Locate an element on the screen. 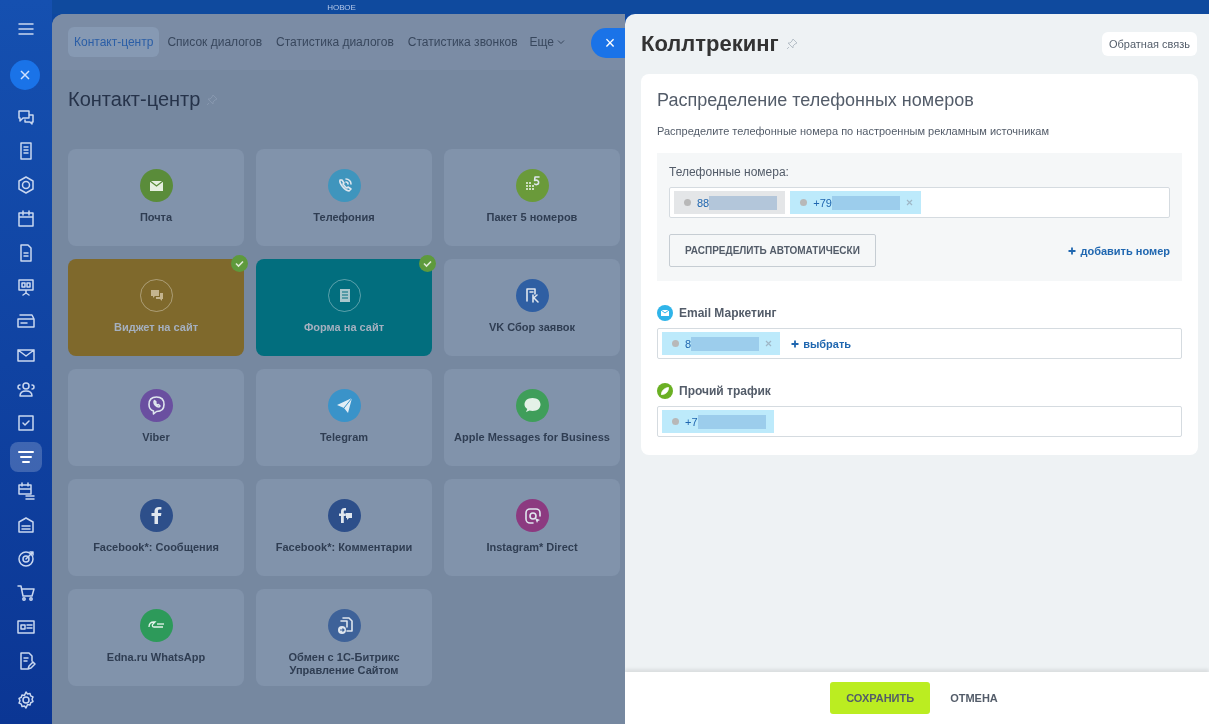 The image size is (1209, 724). calendar-list-icon is located at coordinates (26, 491).